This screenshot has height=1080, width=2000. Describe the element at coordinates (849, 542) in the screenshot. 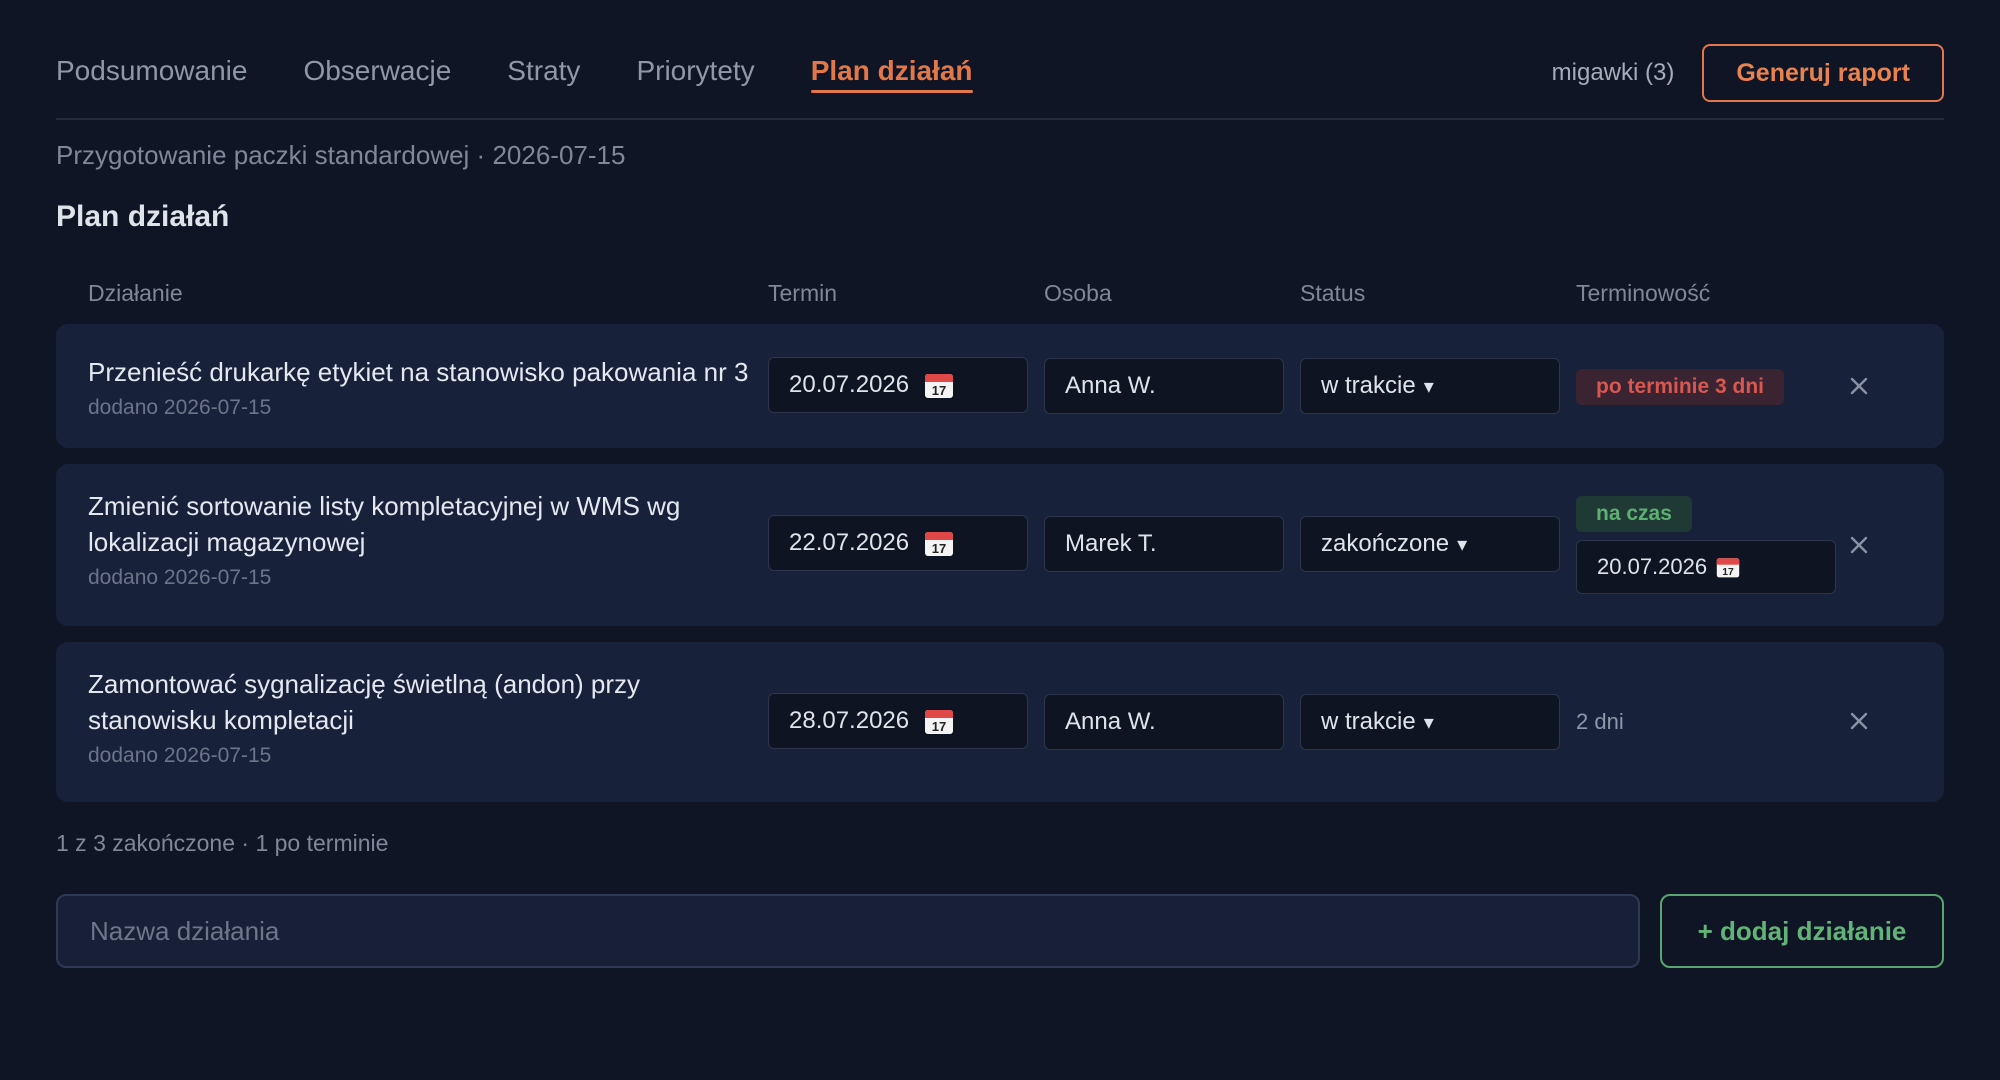

I see `deadline-value: 22.07.2026` at that location.